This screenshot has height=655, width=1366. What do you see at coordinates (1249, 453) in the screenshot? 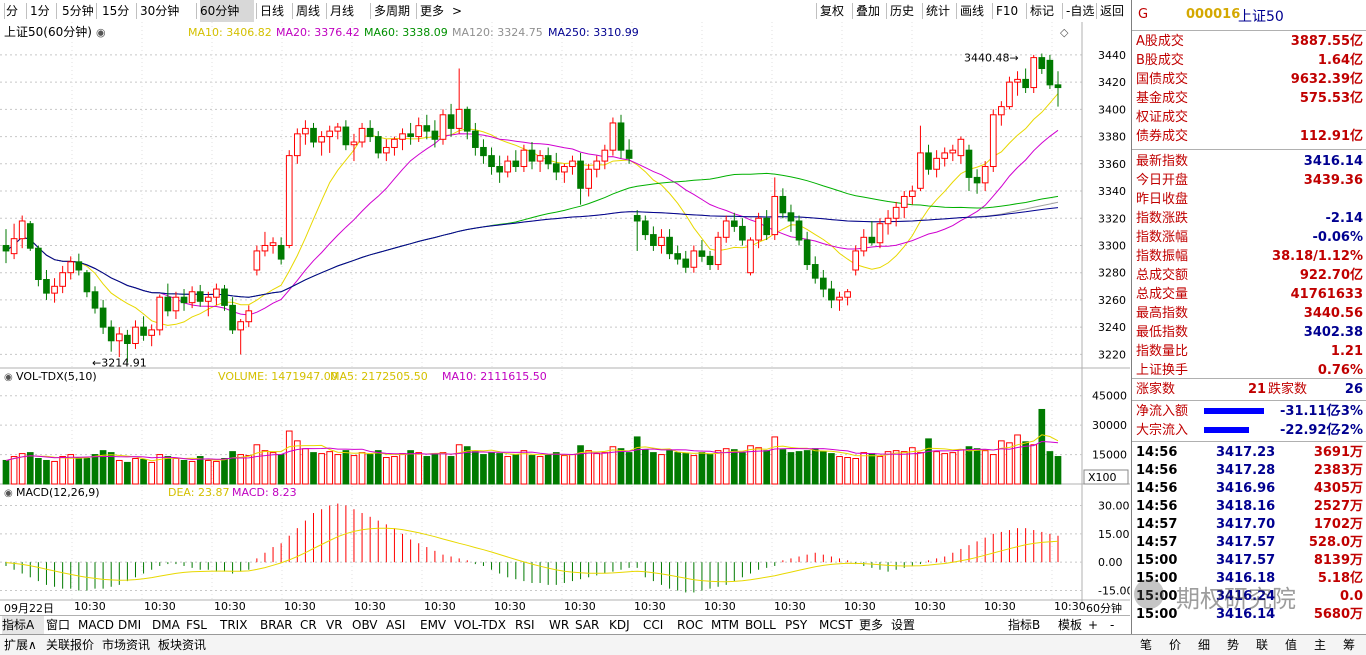
I see `tick-row: 14:56 3417.23 3691万` at bounding box center [1249, 453].